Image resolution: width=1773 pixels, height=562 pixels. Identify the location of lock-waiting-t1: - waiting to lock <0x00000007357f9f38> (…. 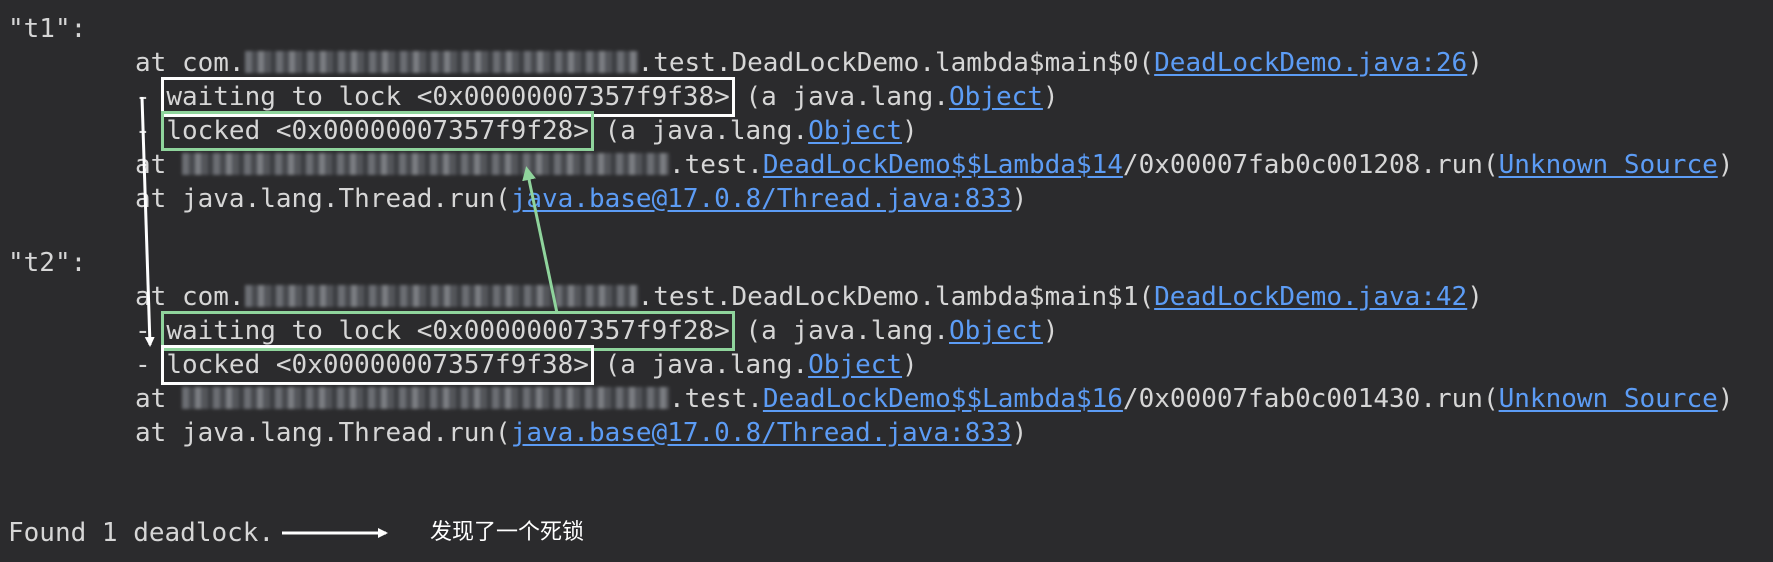
(597, 97).